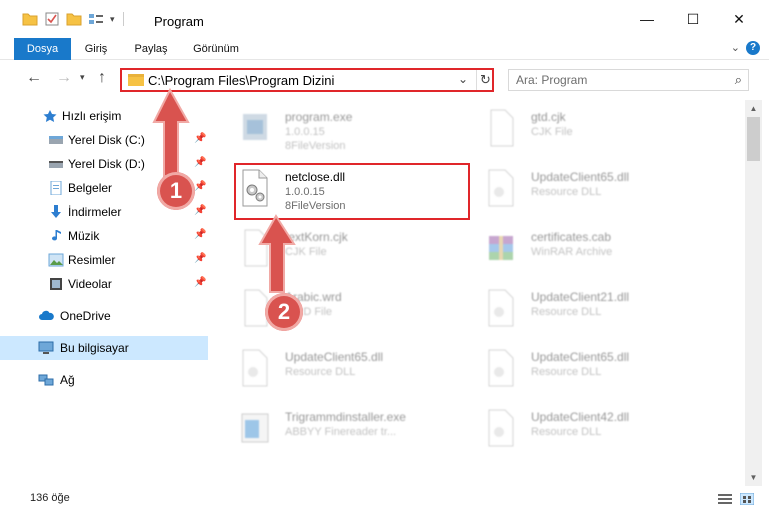  I want to click on file-name: certificates.cab, so click(571, 237).